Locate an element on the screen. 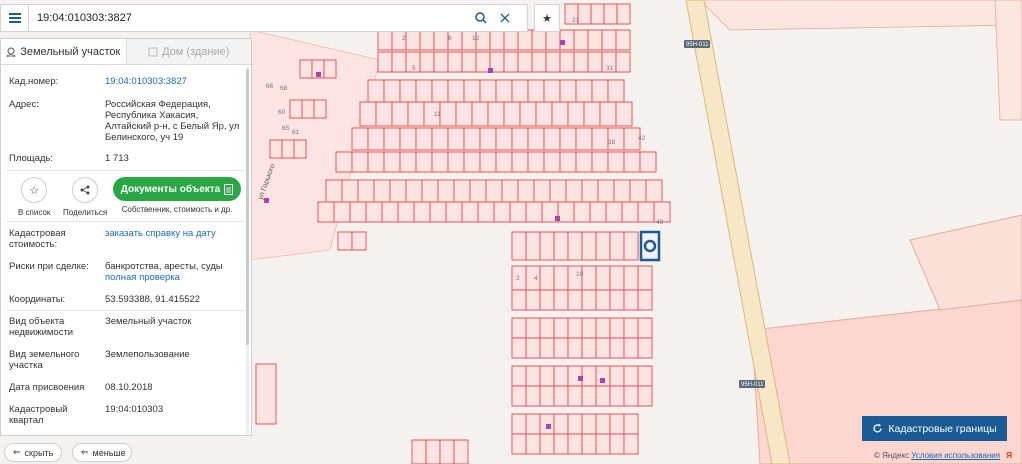 This screenshot has height=464, width=1022. tab-building: Дом (здание) is located at coordinates (188, 51).